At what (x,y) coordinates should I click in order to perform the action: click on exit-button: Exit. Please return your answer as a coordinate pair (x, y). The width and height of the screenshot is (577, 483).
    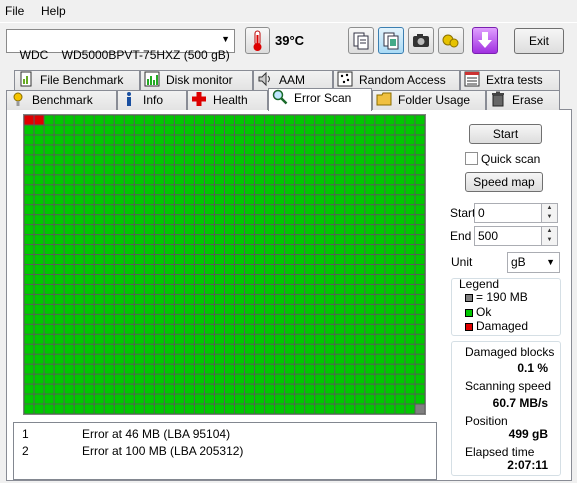
    Looking at the image, I should click on (539, 41).